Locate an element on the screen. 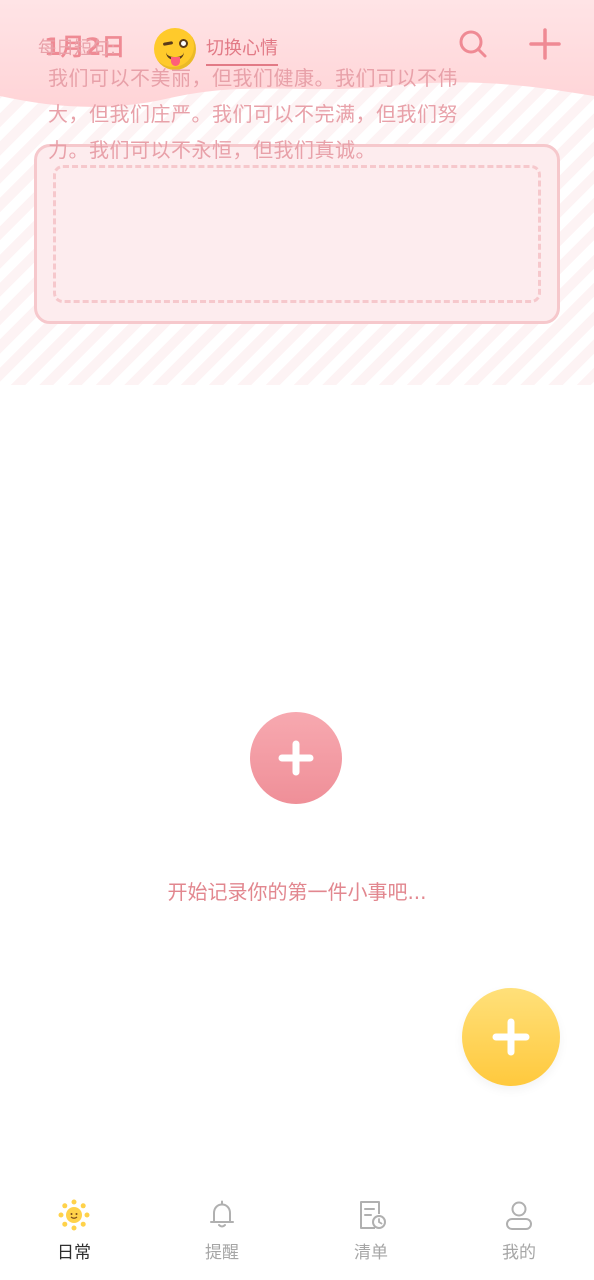 This screenshot has height=1280, width=594. add-first-entry-button is located at coordinates (296, 758).